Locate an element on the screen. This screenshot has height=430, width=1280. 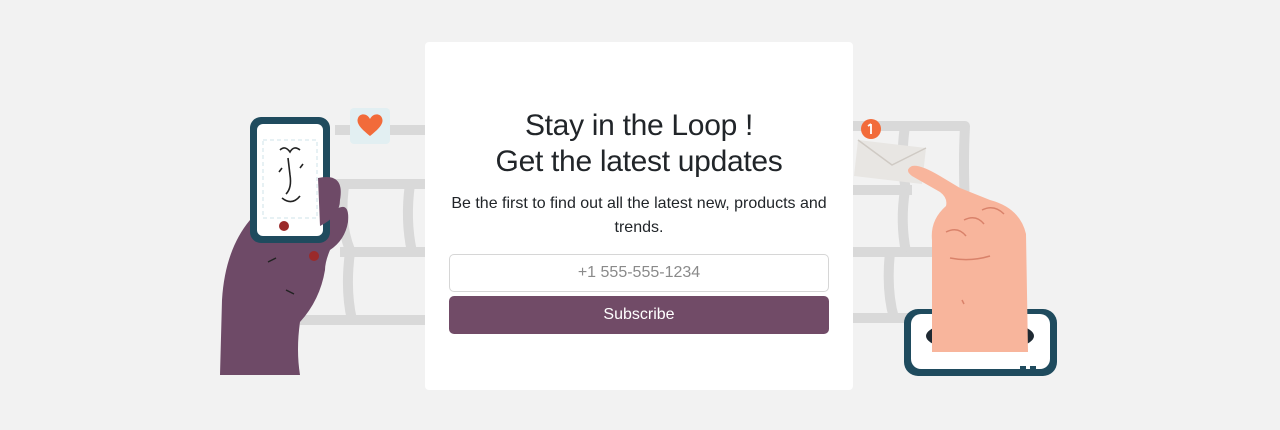
hand-pointing-illustration is located at coordinates (980, 270).